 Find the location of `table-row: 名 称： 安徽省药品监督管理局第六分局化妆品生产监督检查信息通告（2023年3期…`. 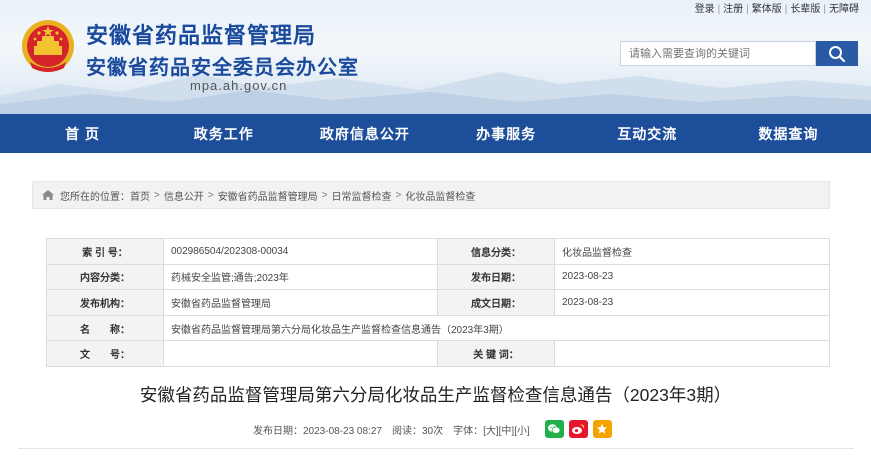

table-row: 名 称： 安徽省药品监督管理局第六分局化妆品生产监督检查信息通告（2023年3期… is located at coordinates (438, 328).